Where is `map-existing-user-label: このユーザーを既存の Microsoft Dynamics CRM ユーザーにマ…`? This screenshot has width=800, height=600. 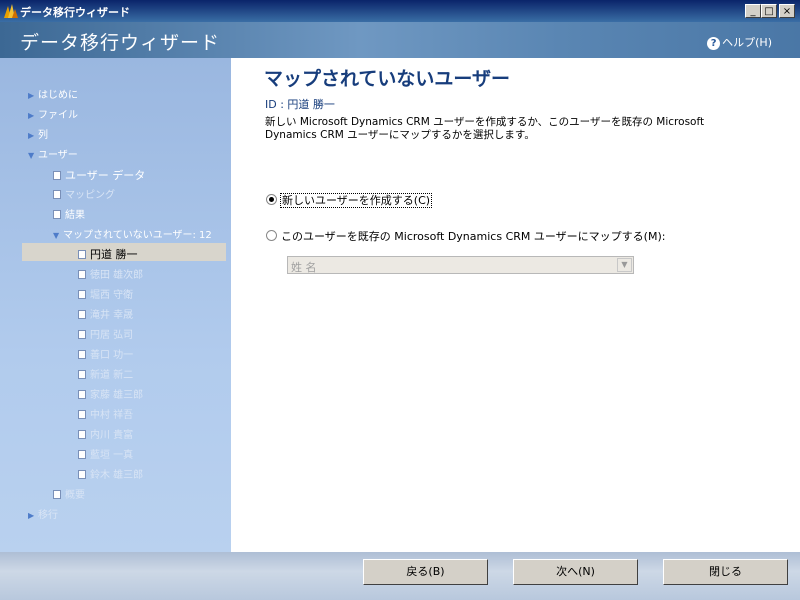 map-existing-user-label: このユーザーを既存の Microsoft Dynamics CRM ユーザーにマ… is located at coordinates (473, 236).